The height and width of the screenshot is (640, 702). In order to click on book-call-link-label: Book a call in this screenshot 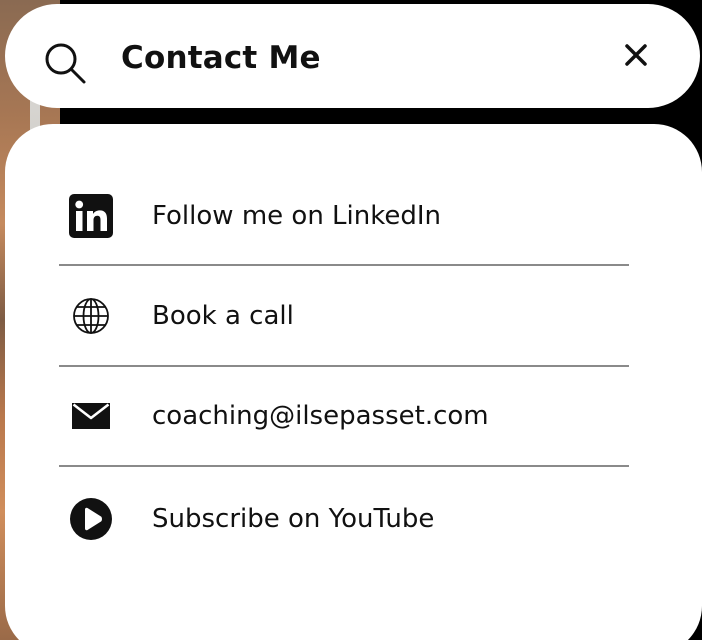, I will do `click(223, 316)`.